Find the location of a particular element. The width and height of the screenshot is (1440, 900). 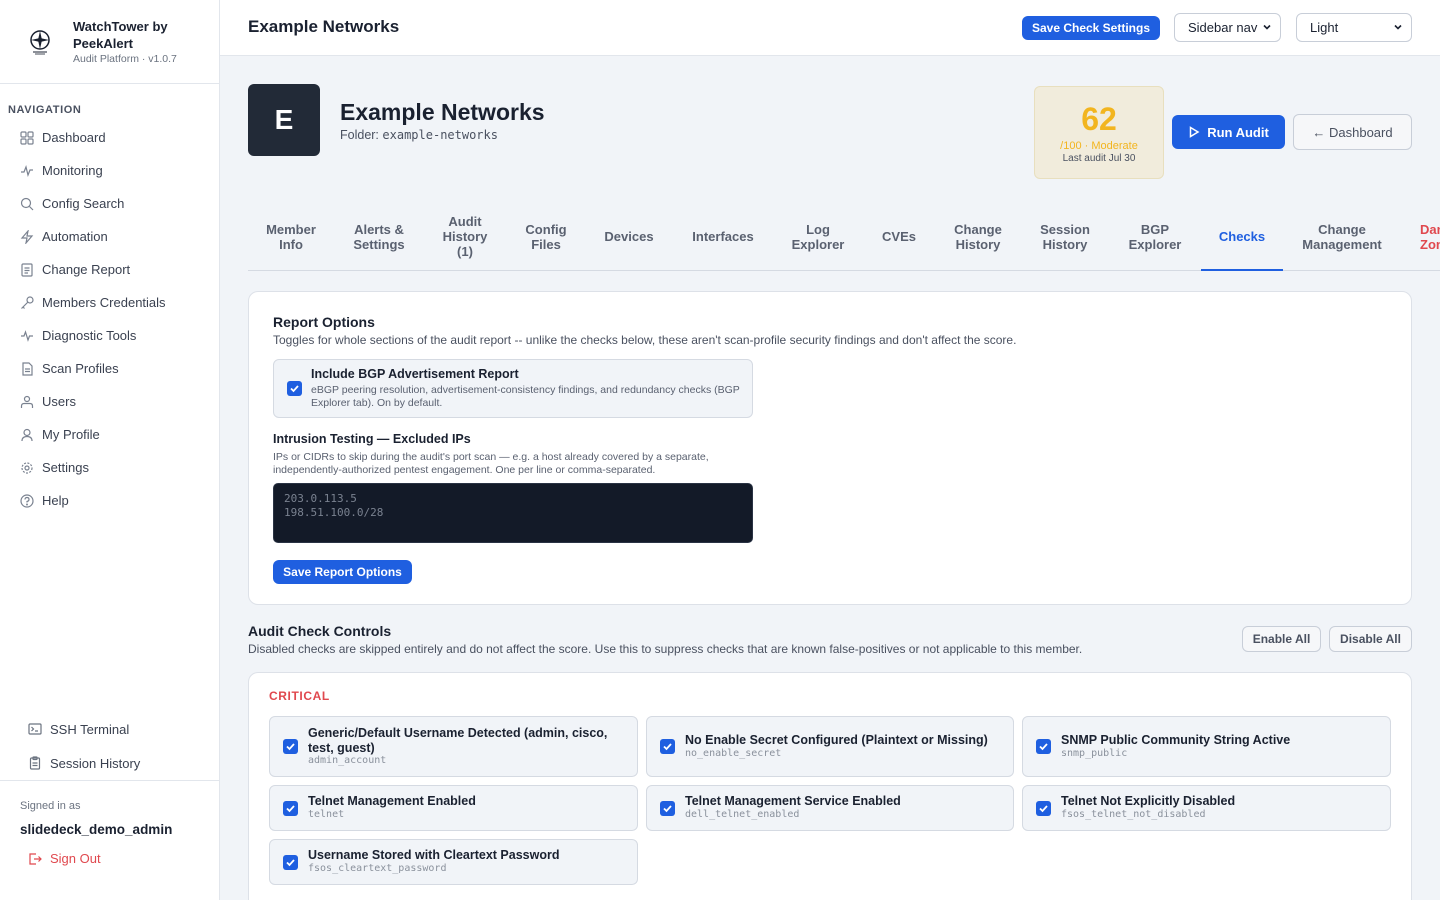

sidebar-item-users: Users is located at coordinates (109, 401).